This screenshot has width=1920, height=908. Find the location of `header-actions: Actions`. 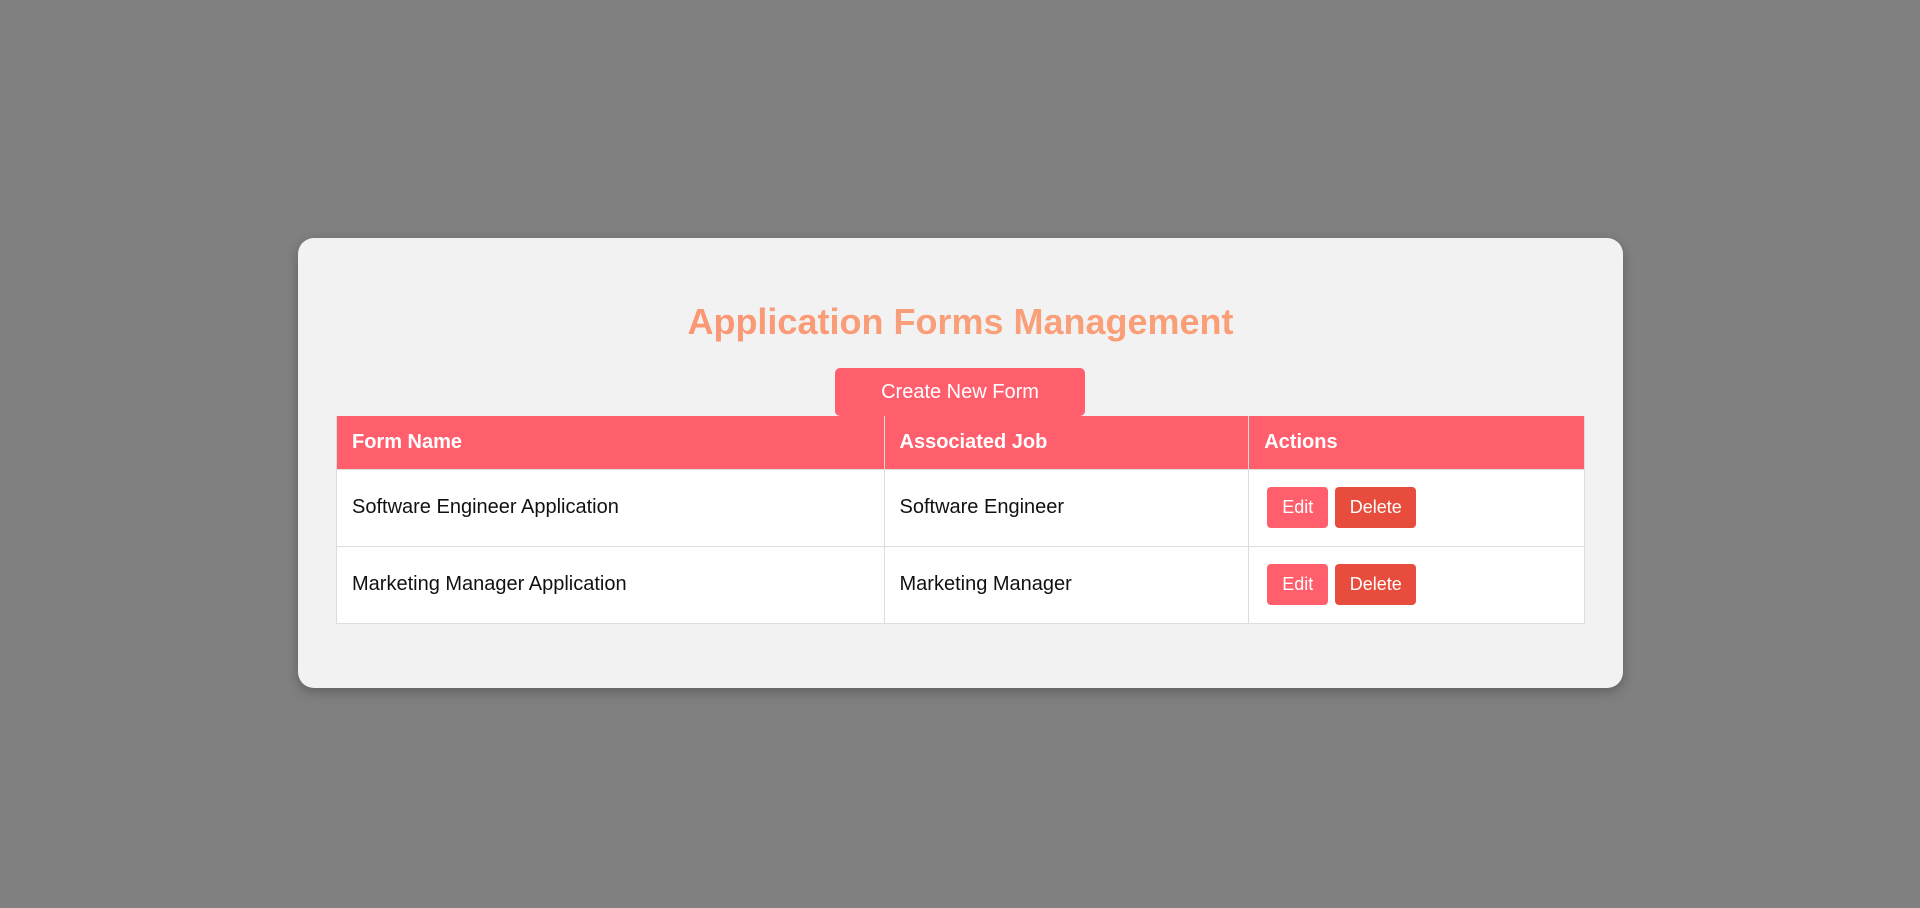

header-actions: Actions is located at coordinates (1416, 443).